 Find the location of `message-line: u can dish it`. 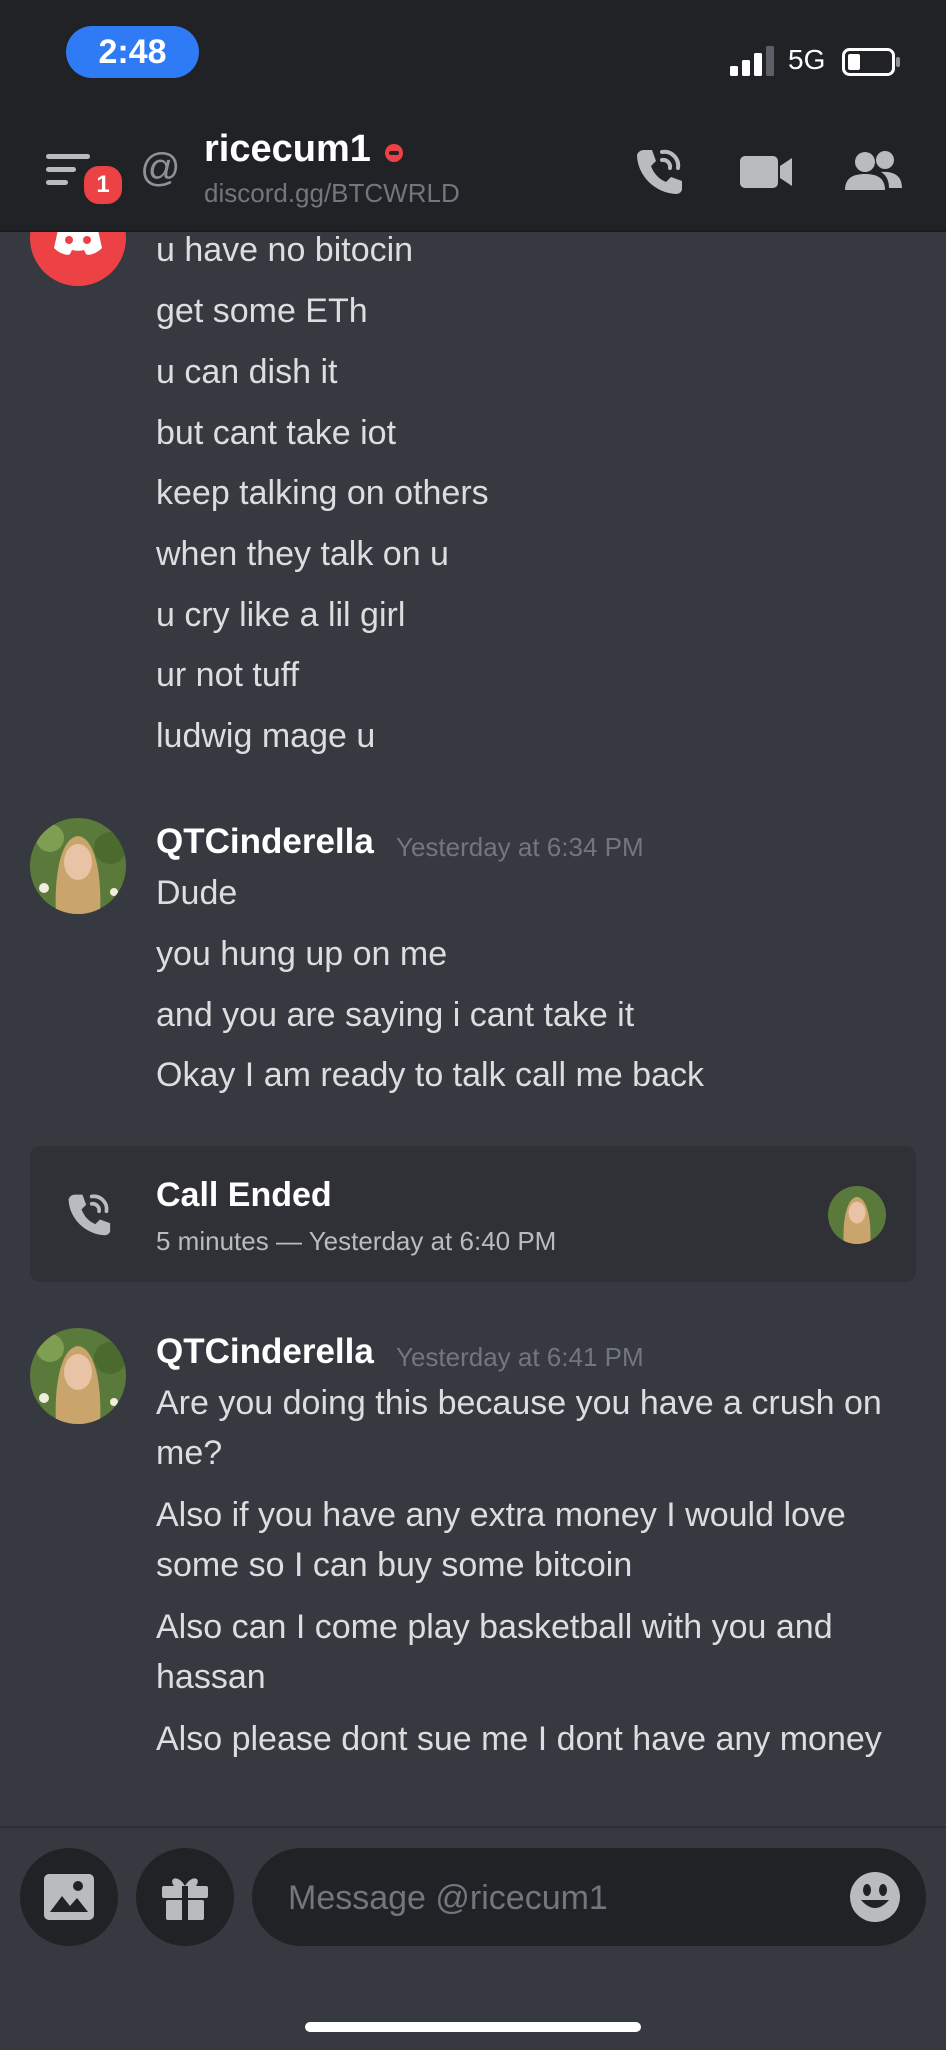

message-line: u can dish it is located at coordinates (247, 372).